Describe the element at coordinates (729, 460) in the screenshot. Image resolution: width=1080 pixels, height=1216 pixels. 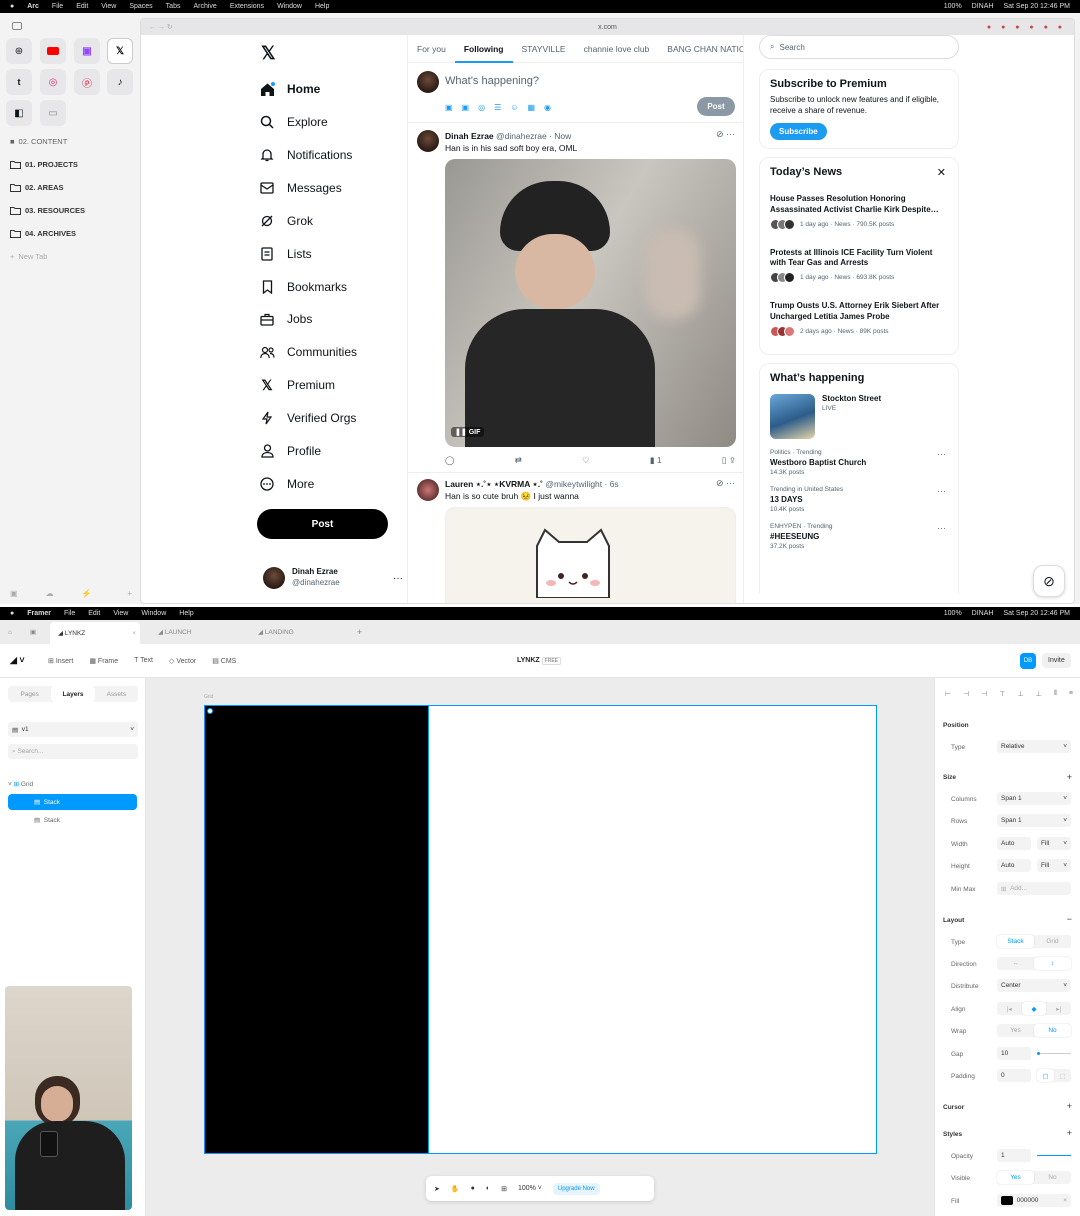
I see `bookmark-share-icon: ▯ ⇪` at that location.